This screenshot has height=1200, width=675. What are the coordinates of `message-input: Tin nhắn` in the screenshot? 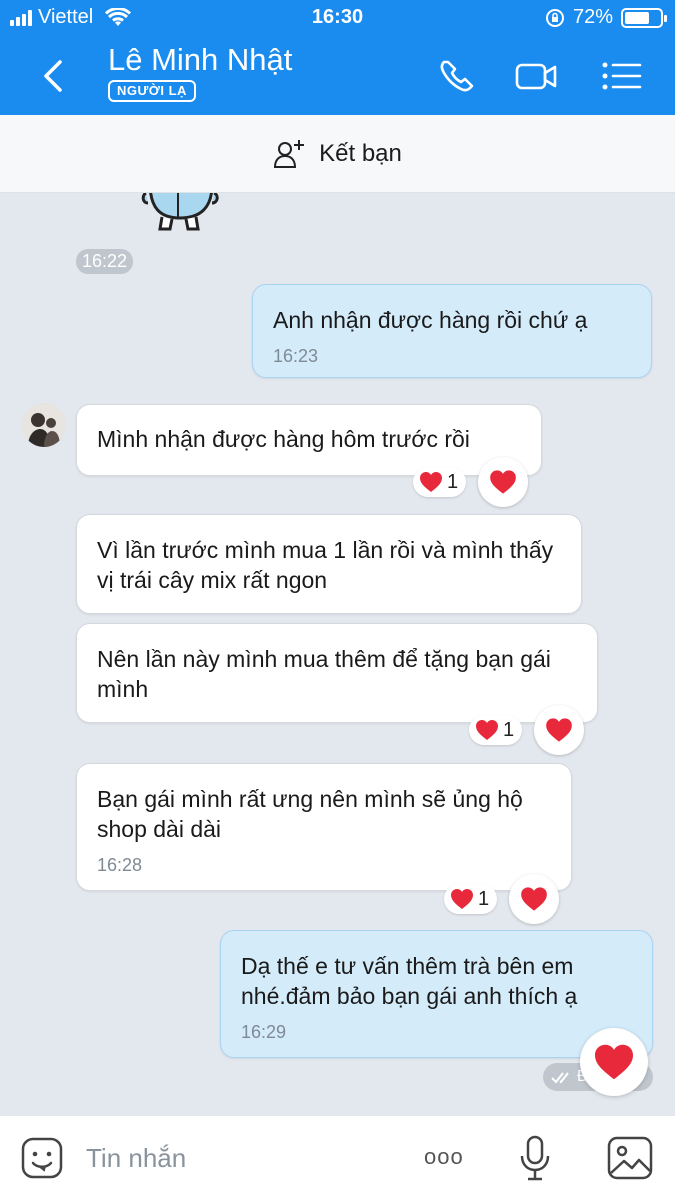 It's located at (136, 1158).